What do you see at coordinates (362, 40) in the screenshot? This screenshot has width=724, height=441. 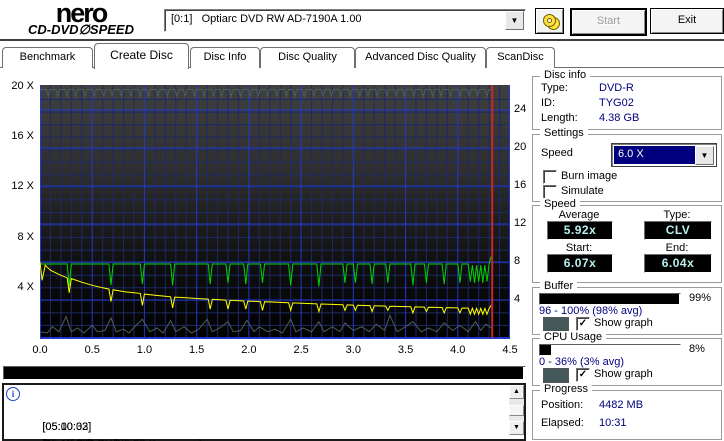 I see `header-separator` at bounding box center [362, 40].